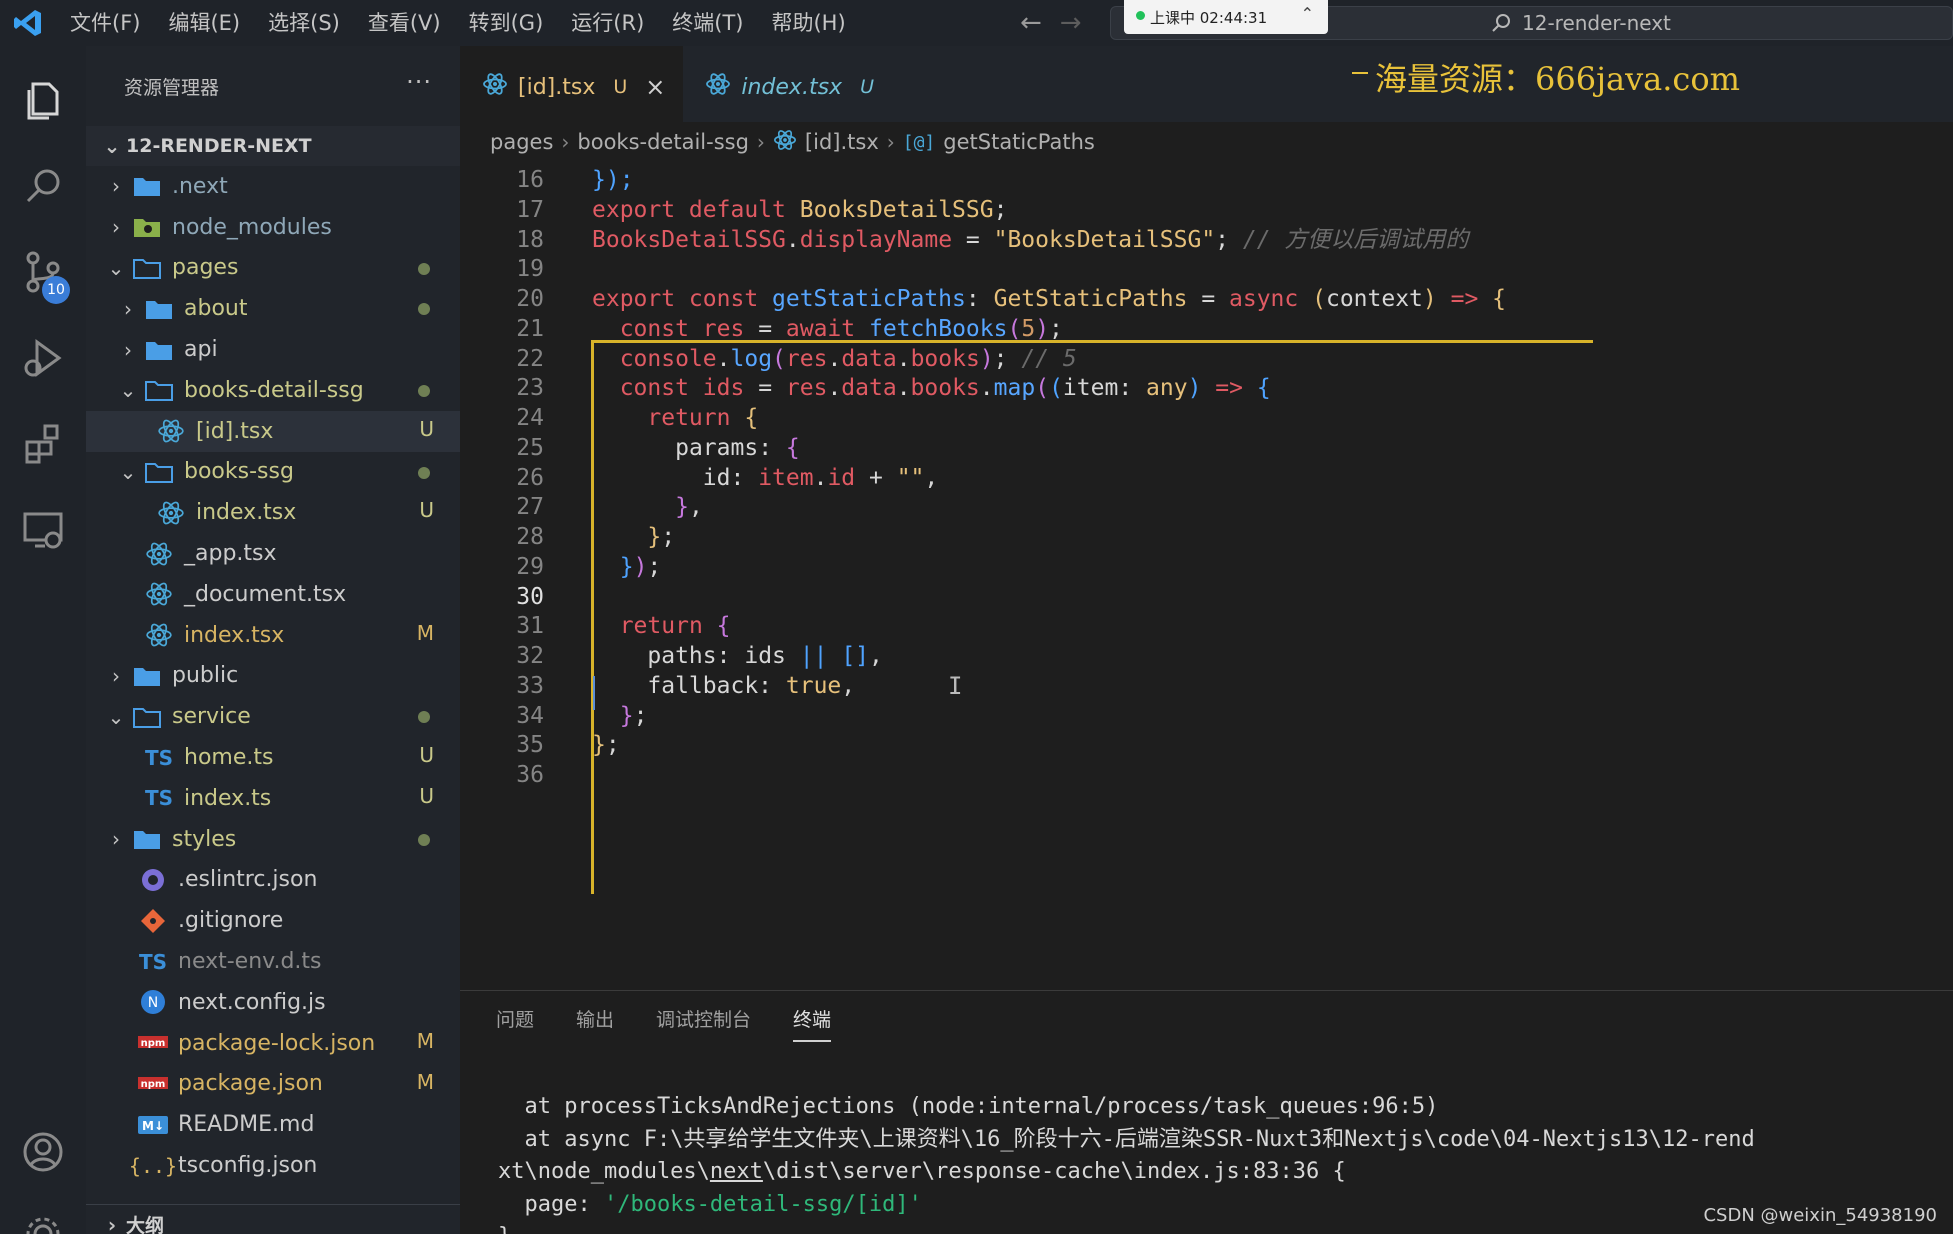 Image resolution: width=1953 pixels, height=1234 pixels. I want to click on menu-help: 帮助(H), so click(808, 23).